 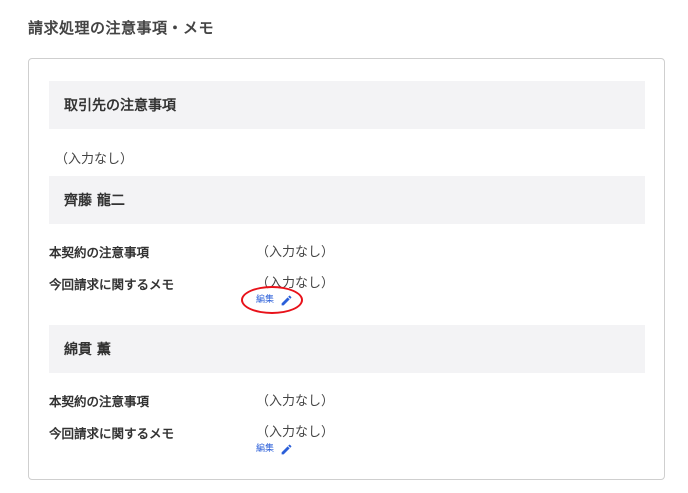 What do you see at coordinates (347, 200) in the screenshot?
I see `person-header-saito: 齊藤 龍二` at bounding box center [347, 200].